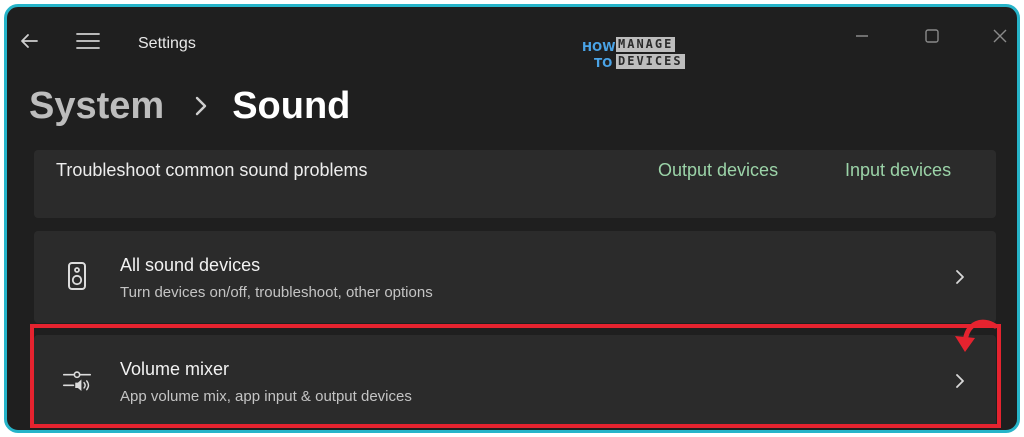 This screenshot has height=437, width=1024. What do you see at coordinates (29, 41) in the screenshot?
I see `back-arrow-icon` at bounding box center [29, 41].